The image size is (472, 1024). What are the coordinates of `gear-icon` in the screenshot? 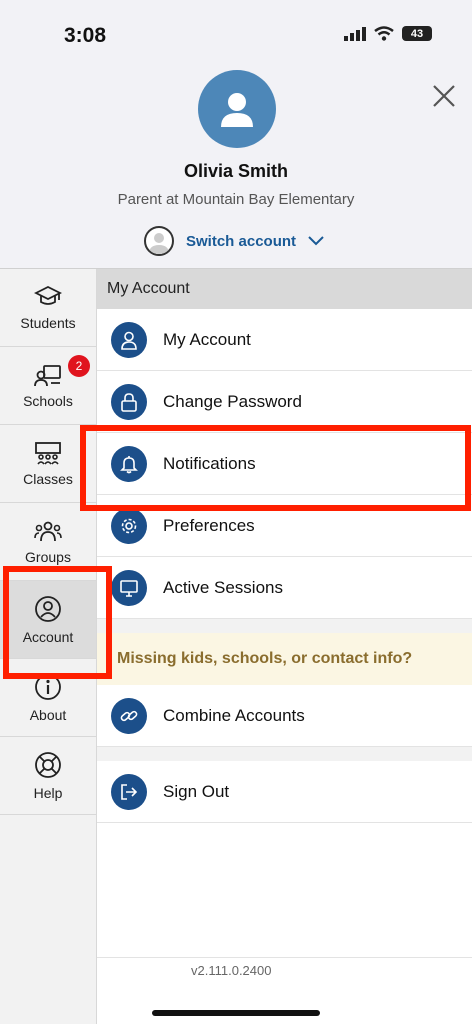 It's located at (129, 525).